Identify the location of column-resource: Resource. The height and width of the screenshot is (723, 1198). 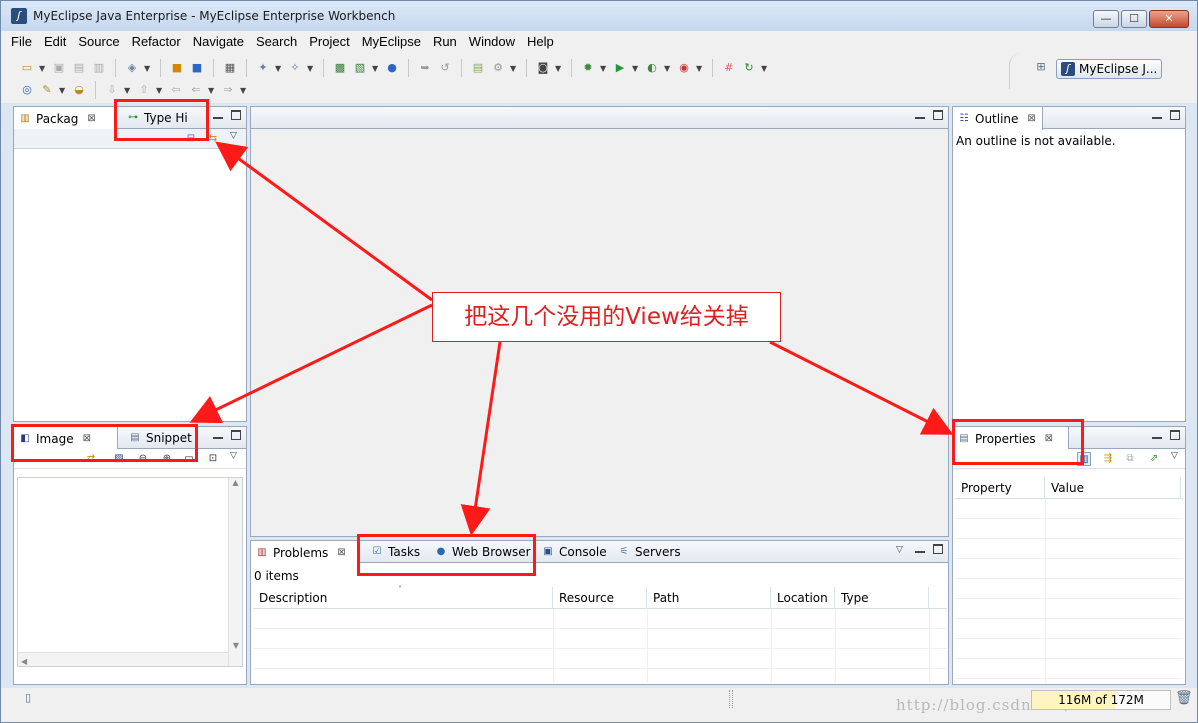
(600, 597).